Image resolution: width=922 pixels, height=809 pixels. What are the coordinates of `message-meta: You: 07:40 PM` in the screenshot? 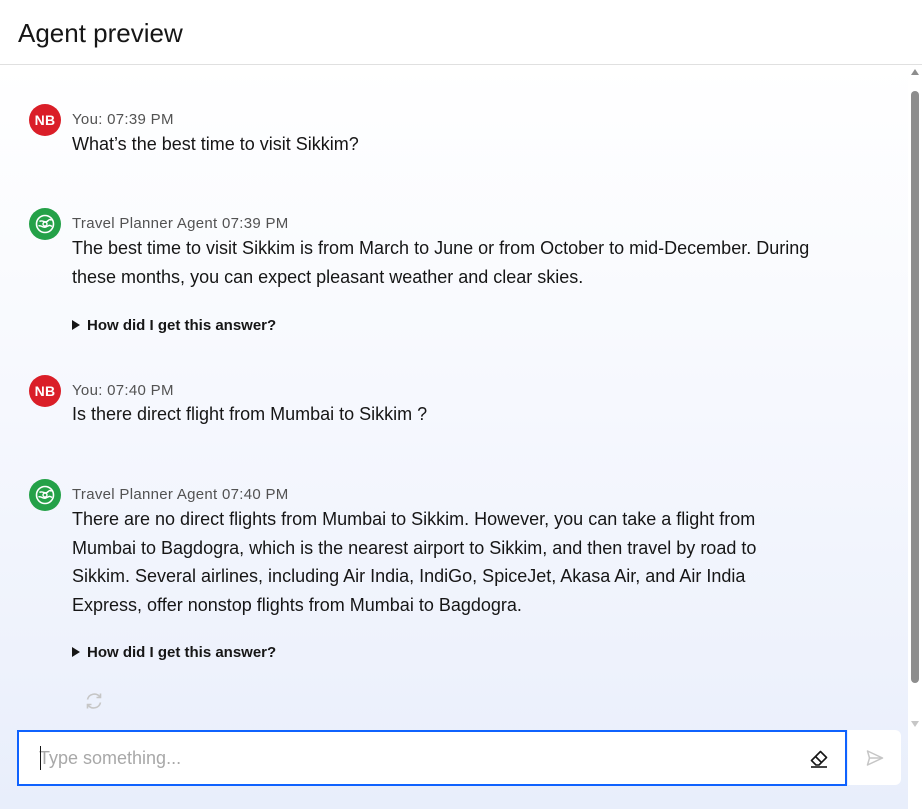 It's located at (123, 390).